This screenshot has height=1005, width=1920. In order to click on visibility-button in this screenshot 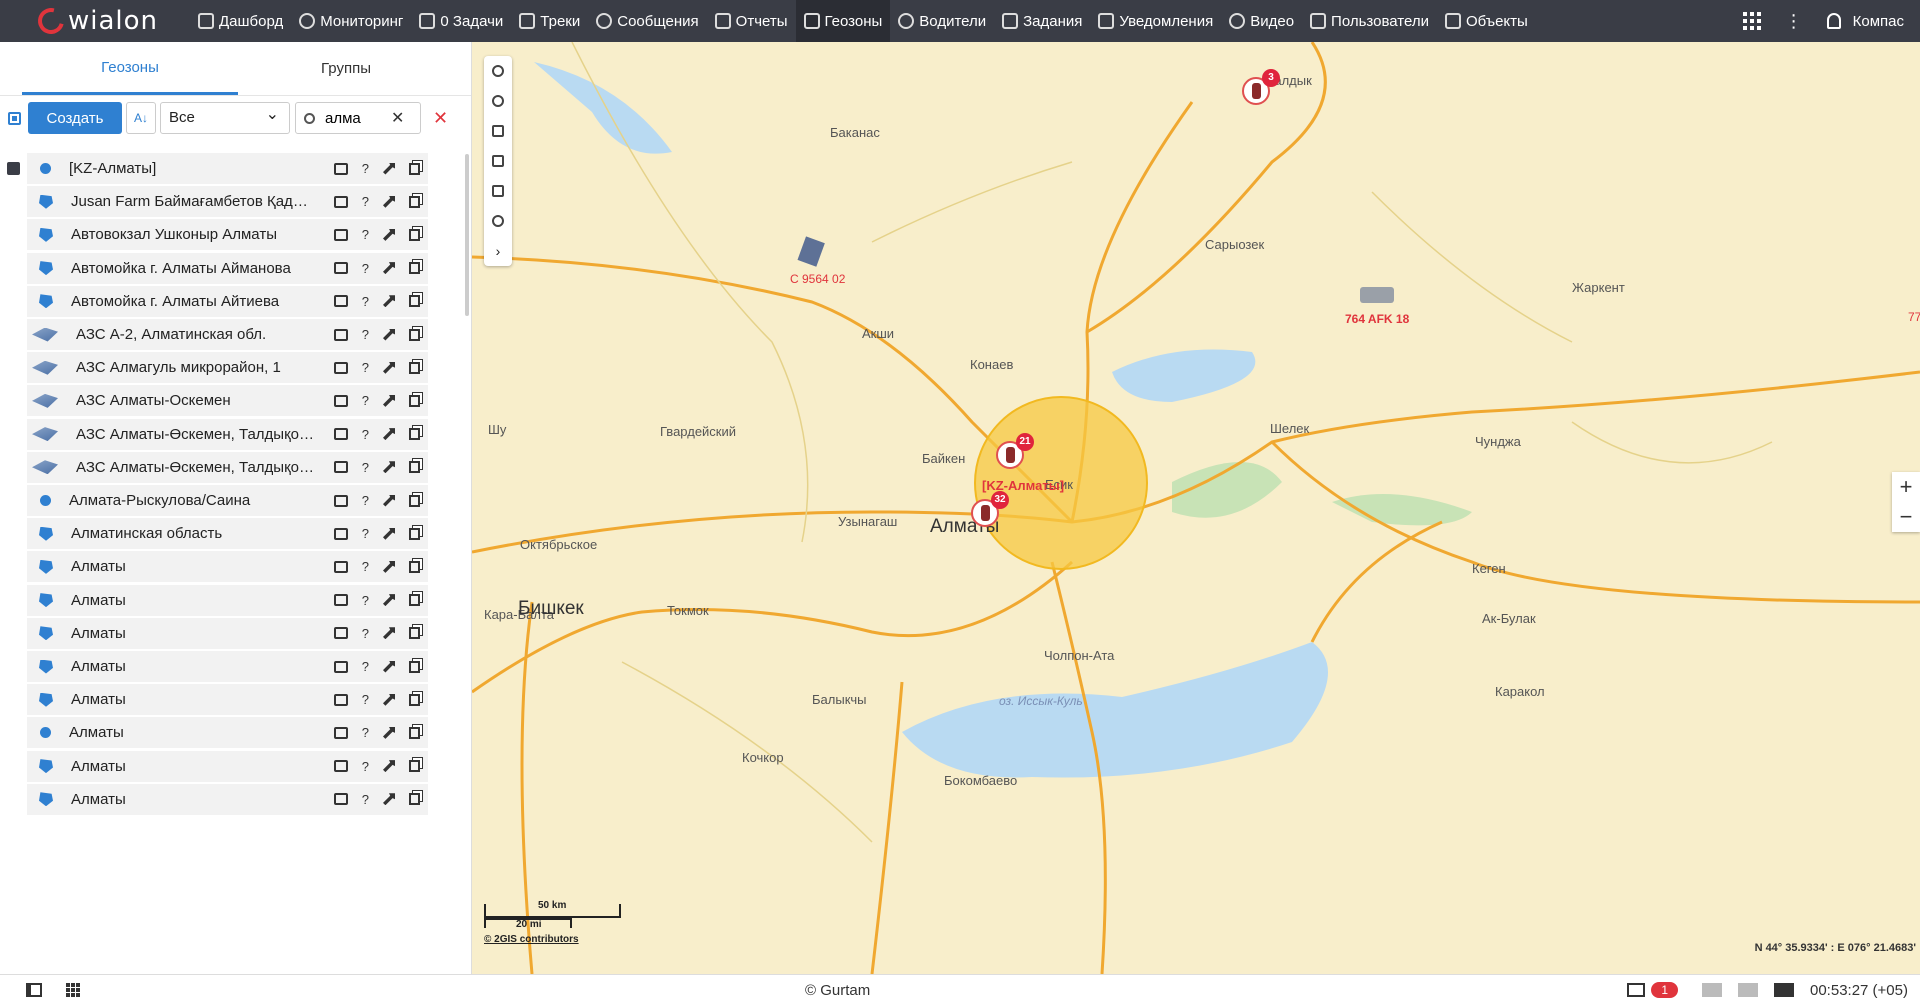, I will do `click(498, 101)`.